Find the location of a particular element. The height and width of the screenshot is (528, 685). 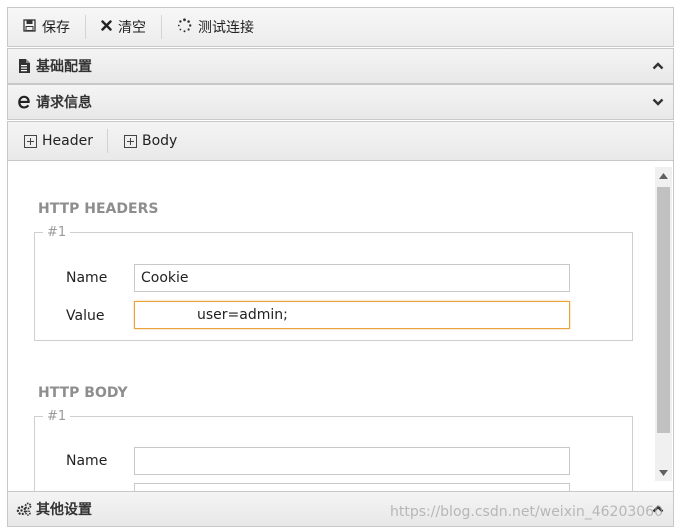

close-icon is located at coordinates (106, 27).